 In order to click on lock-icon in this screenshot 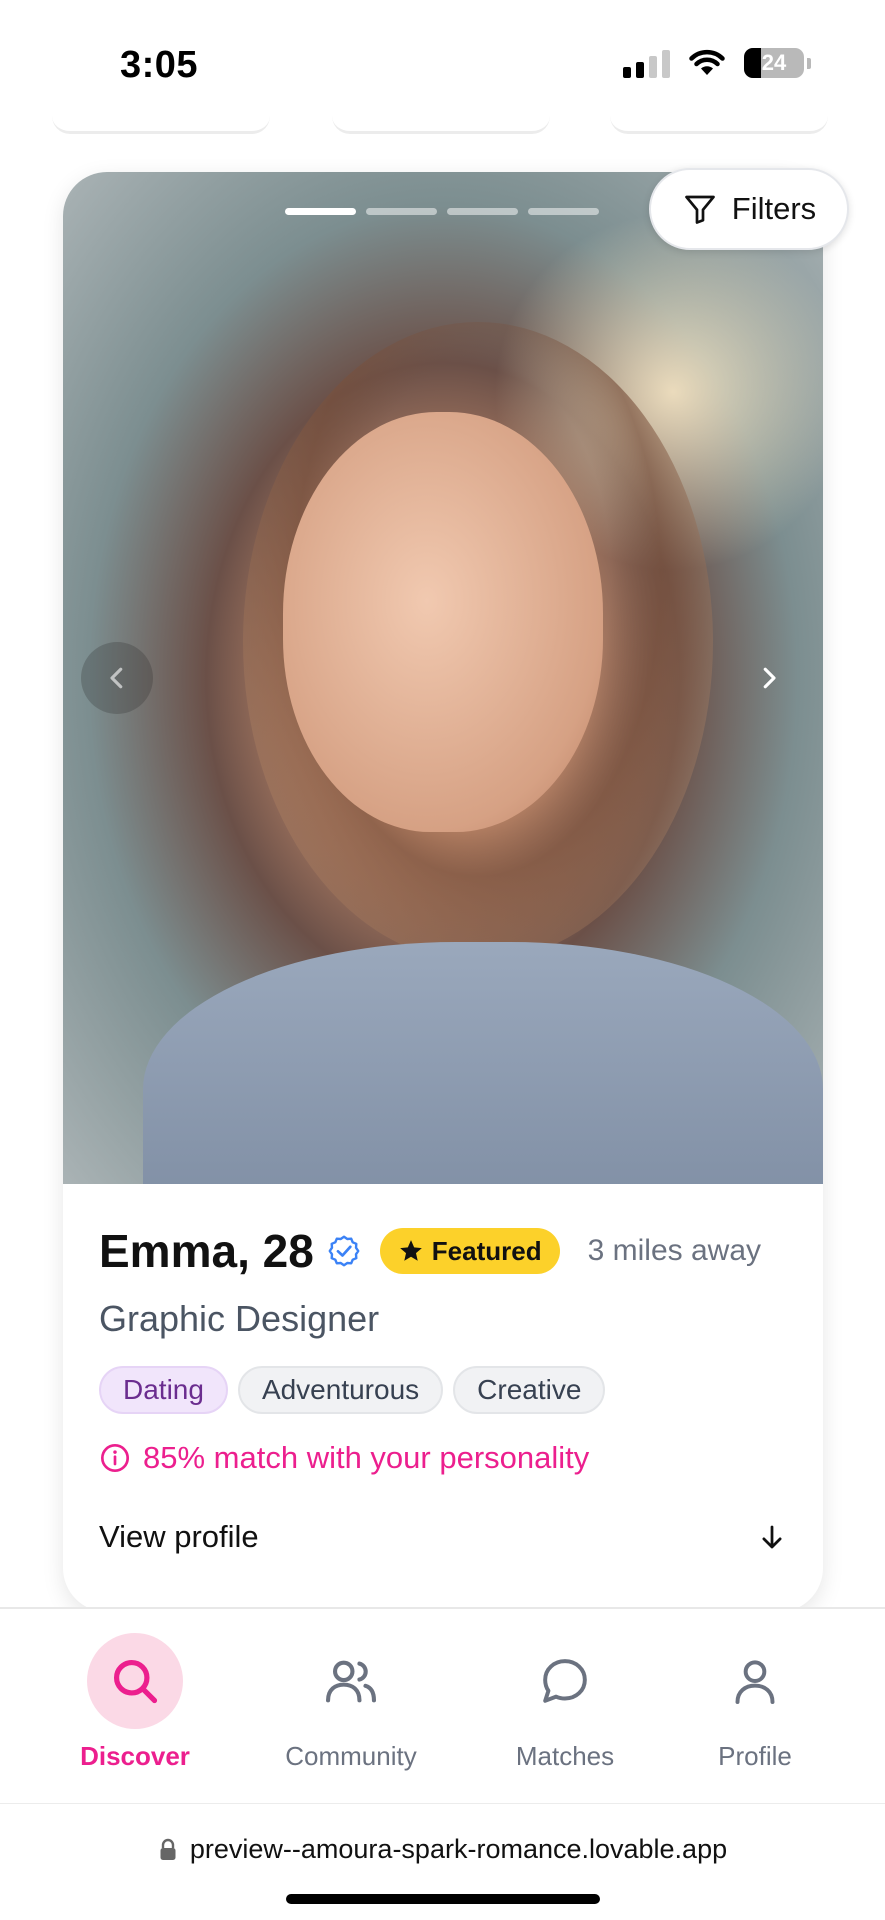, I will do `click(168, 1849)`.